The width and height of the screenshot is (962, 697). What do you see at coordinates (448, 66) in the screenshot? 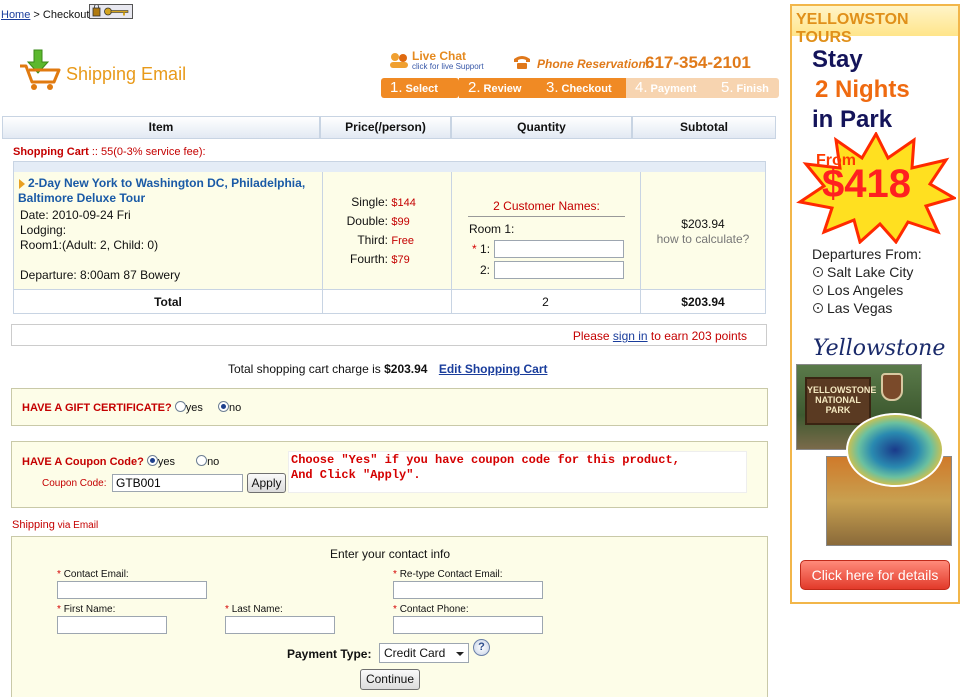
I see `live-chat-sublabel: click for live Support` at bounding box center [448, 66].